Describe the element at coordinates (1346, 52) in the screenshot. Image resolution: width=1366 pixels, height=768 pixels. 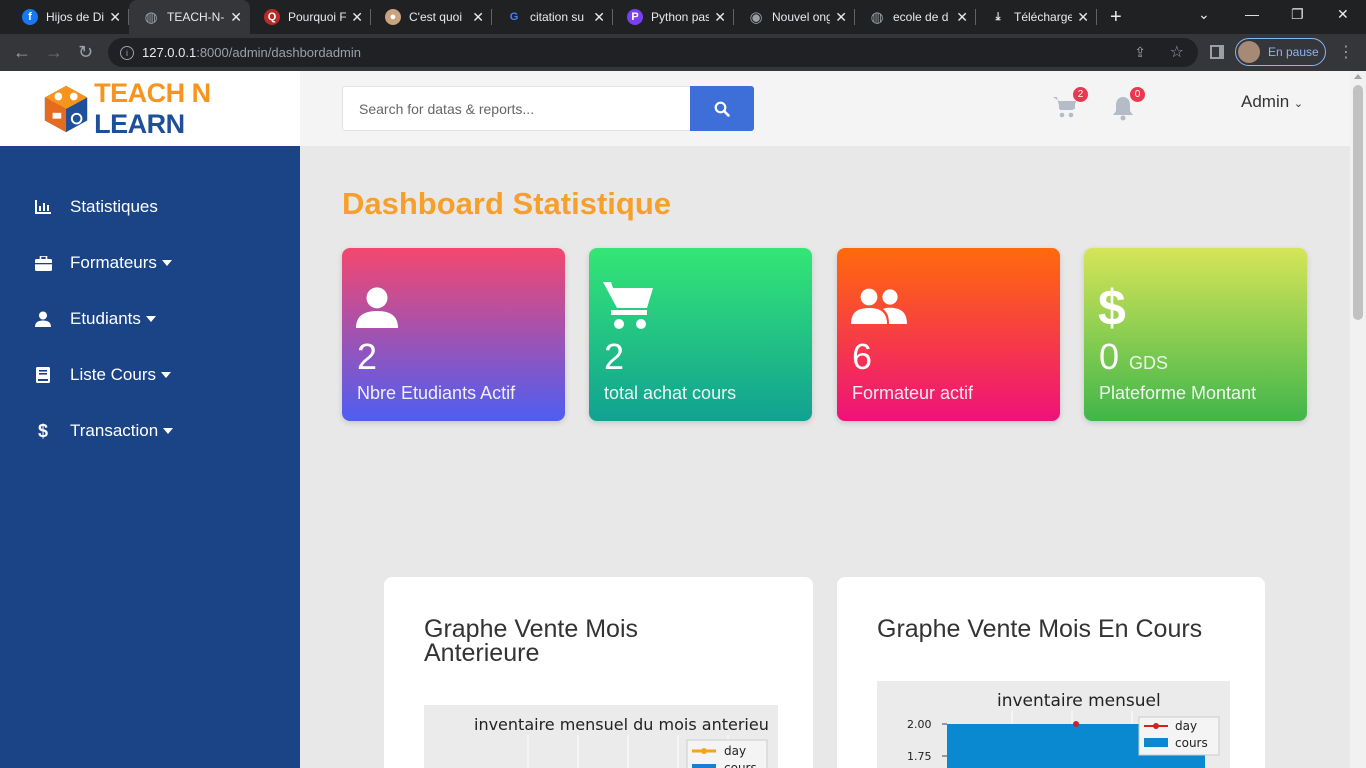
I see `menu-kebab-icon: ⋮` at that location.